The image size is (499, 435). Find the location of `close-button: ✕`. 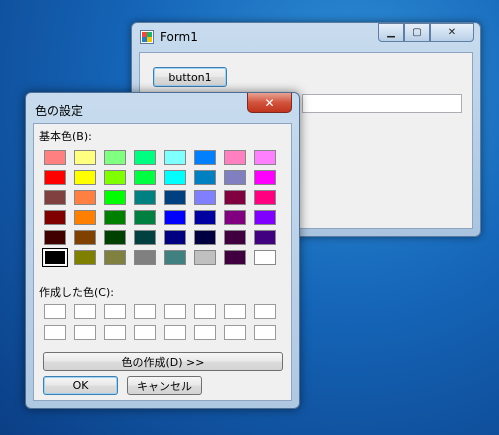

close-button: ✕ is located at coordinates (452, 32).